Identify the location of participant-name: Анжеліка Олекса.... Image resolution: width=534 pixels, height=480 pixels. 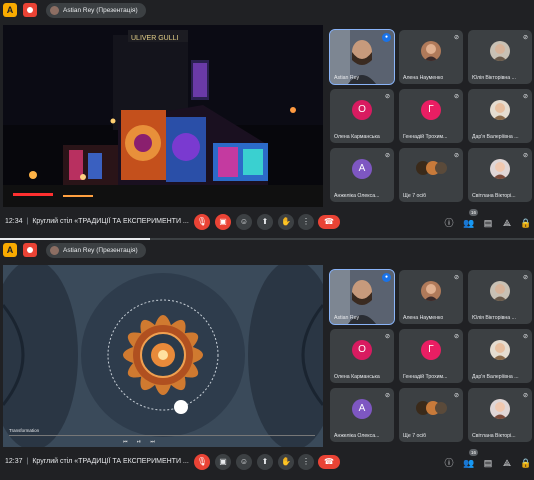
(357, 196).